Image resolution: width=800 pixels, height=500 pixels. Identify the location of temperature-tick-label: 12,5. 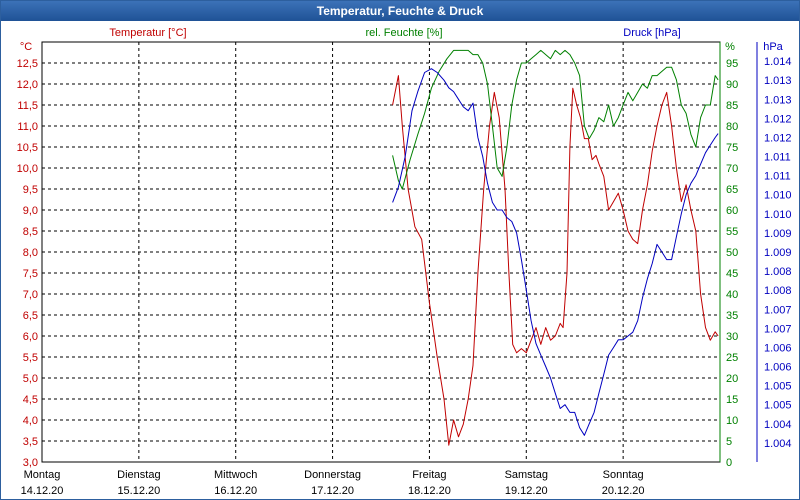
(27, 64).